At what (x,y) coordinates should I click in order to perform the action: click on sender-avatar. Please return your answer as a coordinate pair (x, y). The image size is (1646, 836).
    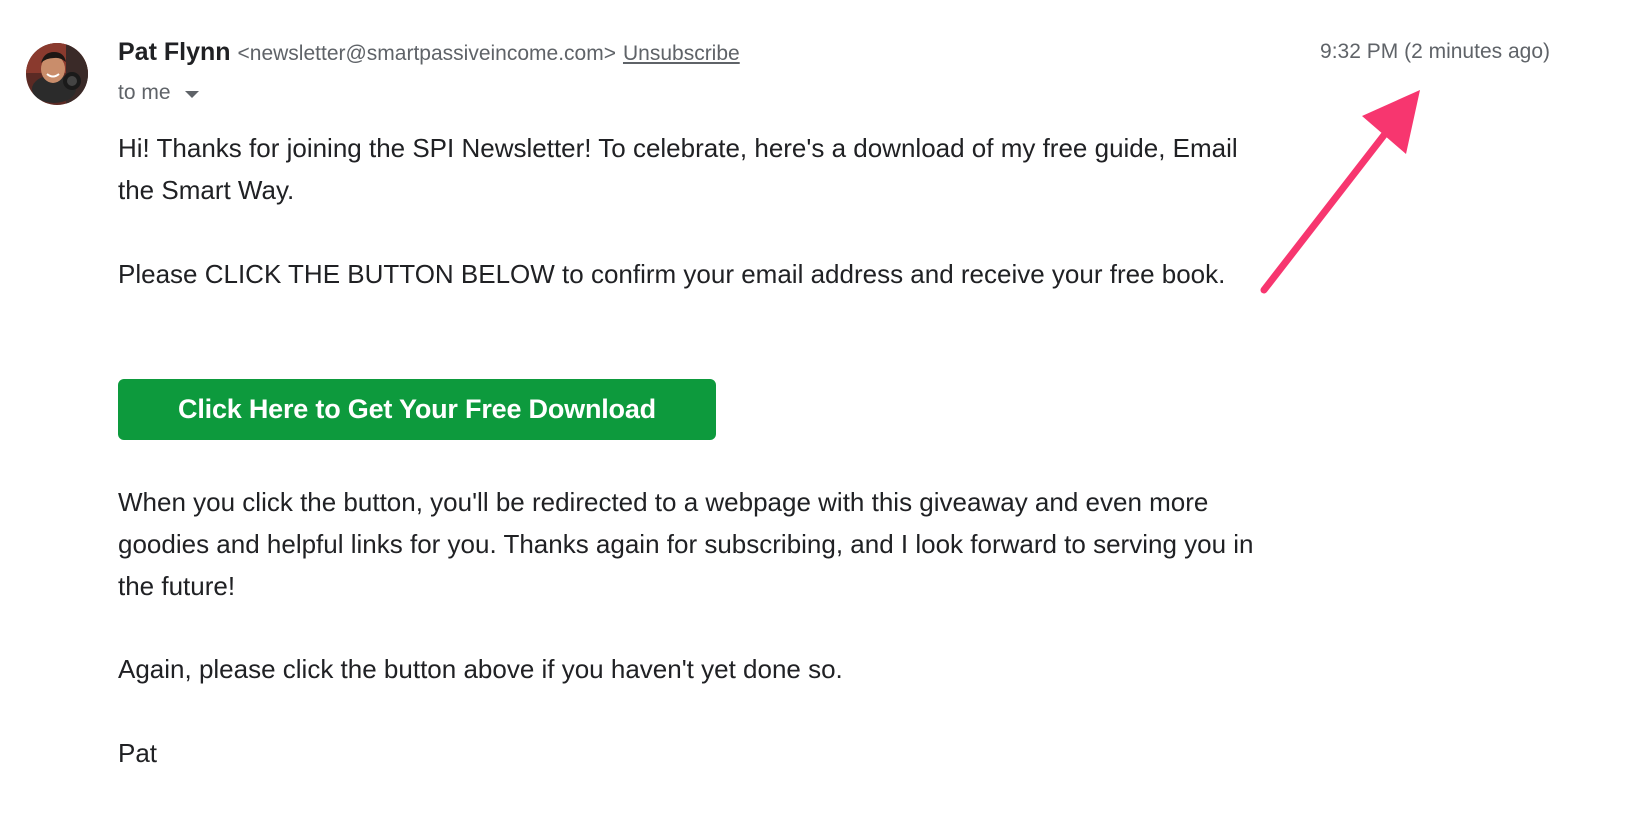
    Looking at the image, I should click on (57, 74).